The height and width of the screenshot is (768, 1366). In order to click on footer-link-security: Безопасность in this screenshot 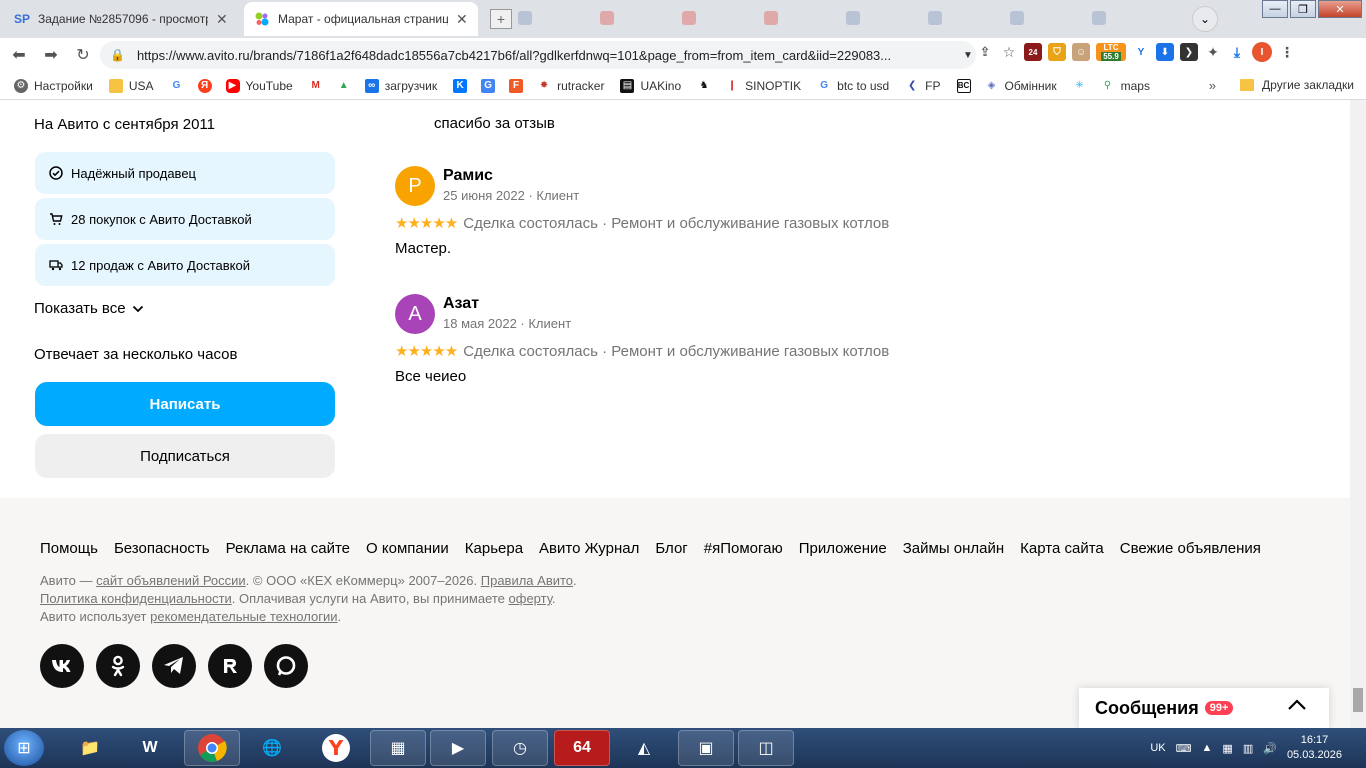, I will do `click(162, 548)`.